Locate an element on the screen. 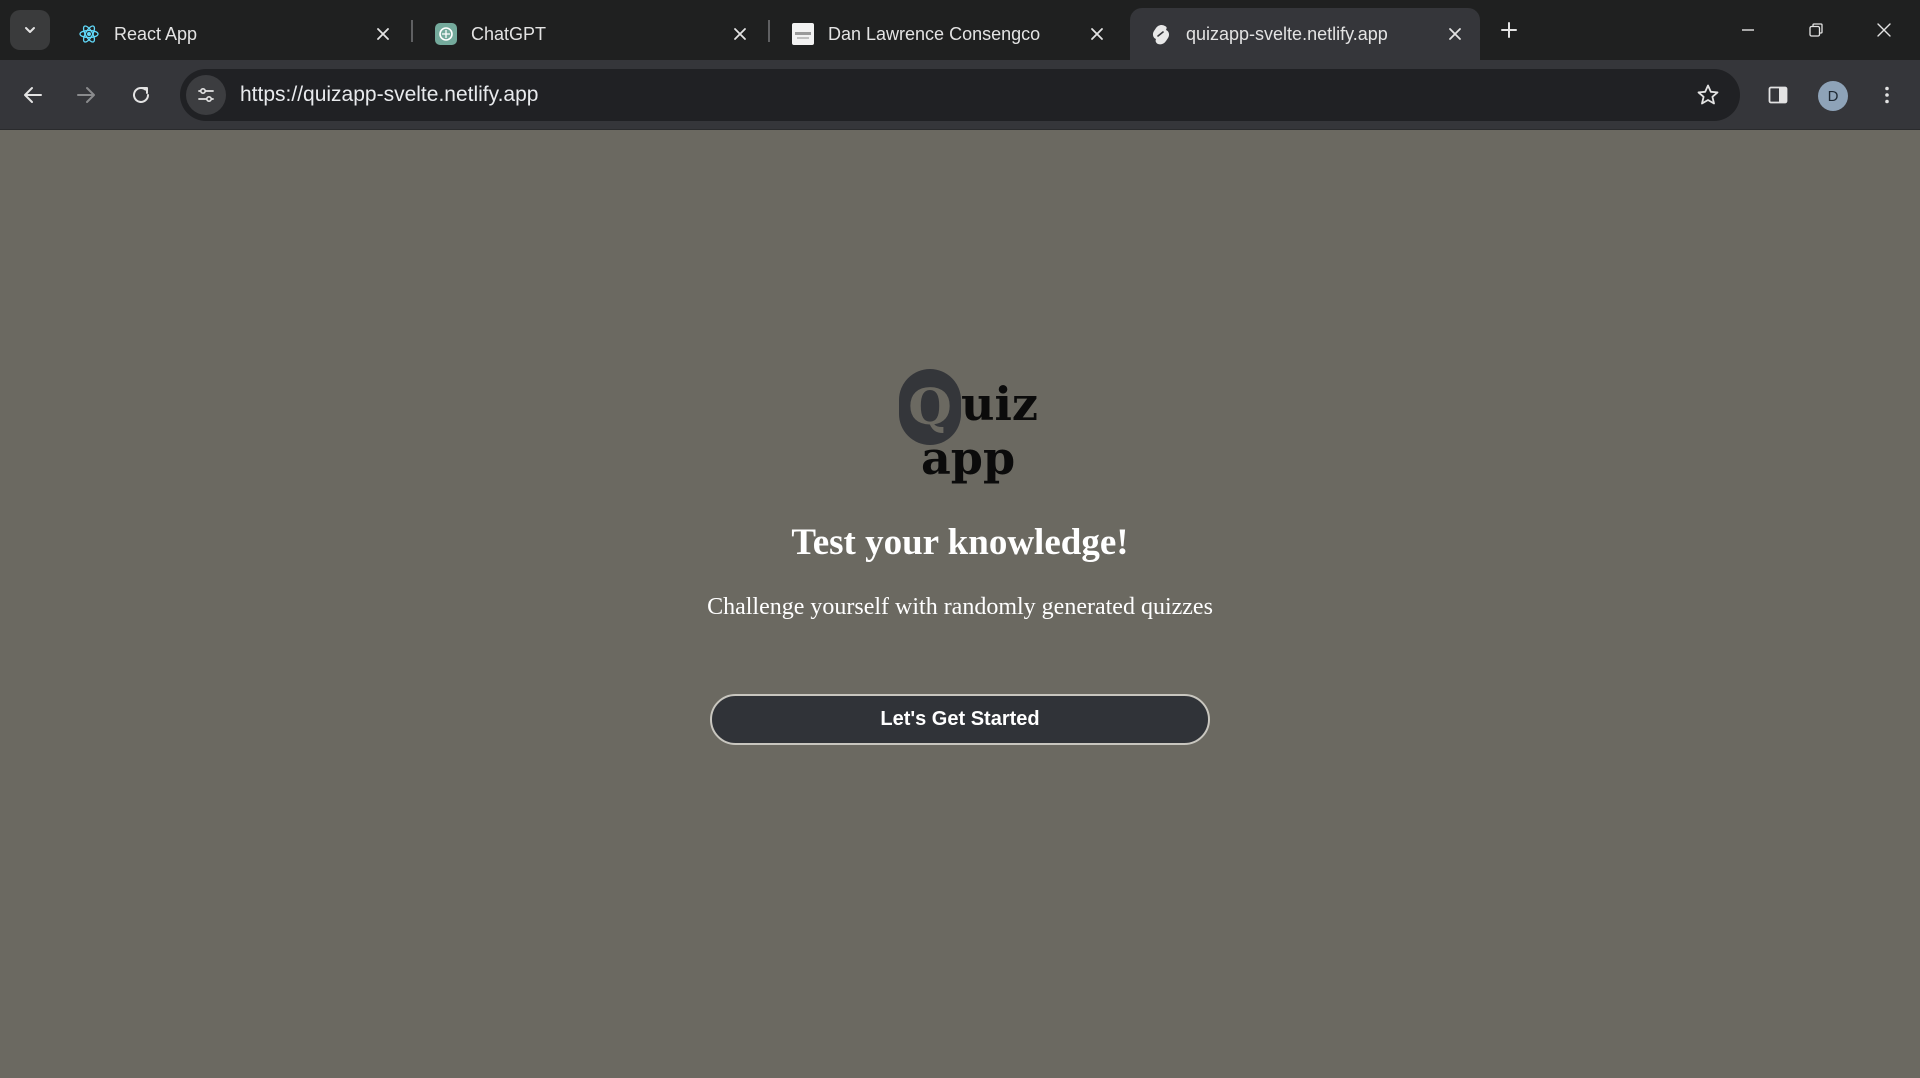 The image size is (1920, 1078). browser-toolbar: https://quizapp-svelte.netlify.app D is located at coordinates (960, 95).